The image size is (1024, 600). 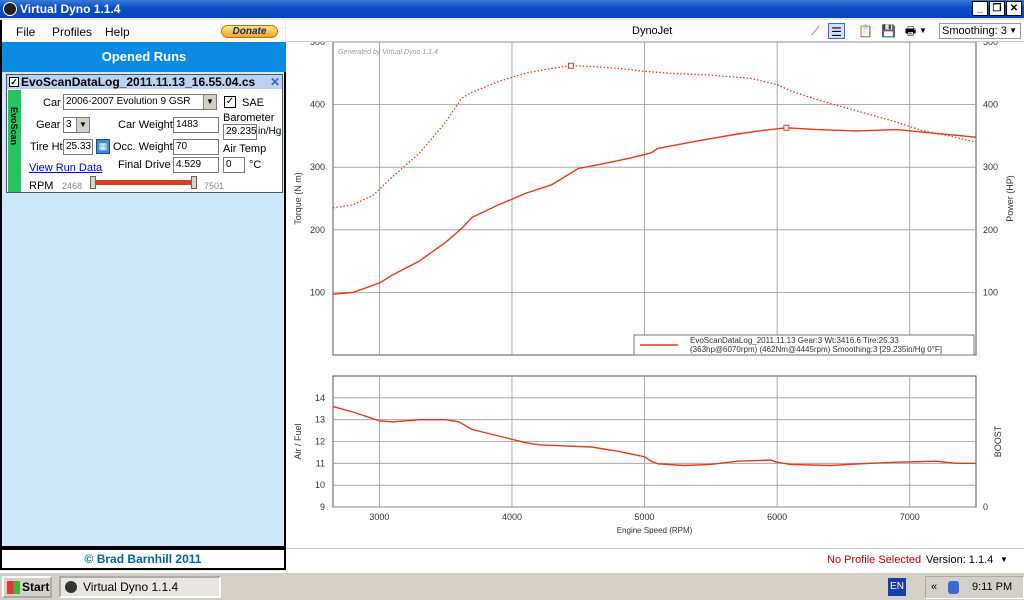 What do you see at coordinates (865, 31) in the screenshot?
I see `clipboard-icon: 📋` at bounding box center [865, 31].